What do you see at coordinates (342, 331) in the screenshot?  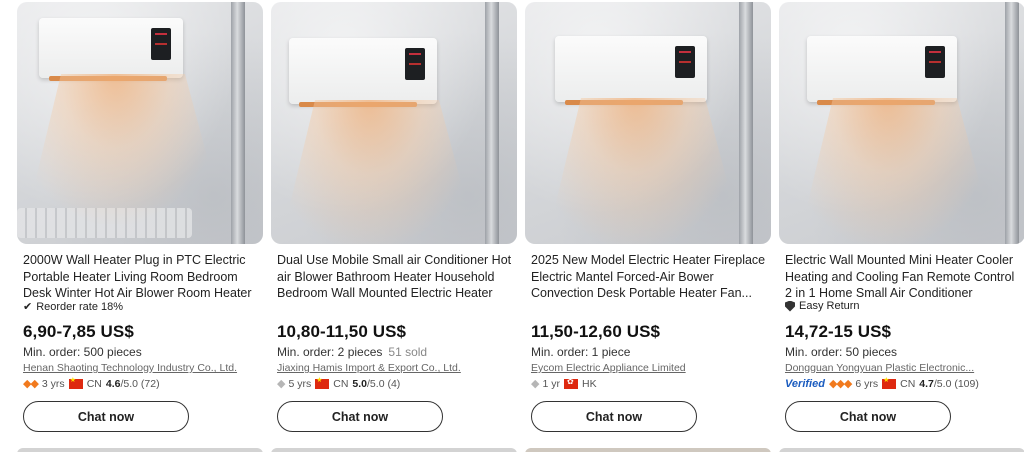 I see `product-price: 10,80-11,50 US$` at bounding box center [342, 331].